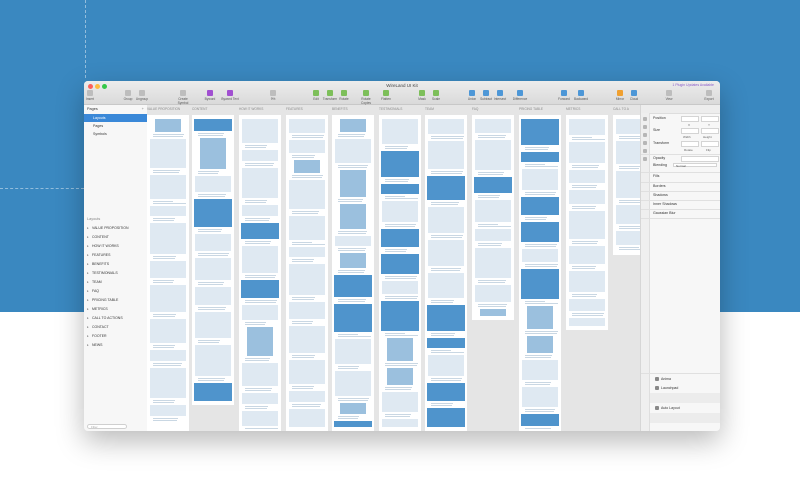 This screenshot has width=800, height=480. I want to click on layer-item-pricing-table: PRICING TABLE, so click(115, 300).